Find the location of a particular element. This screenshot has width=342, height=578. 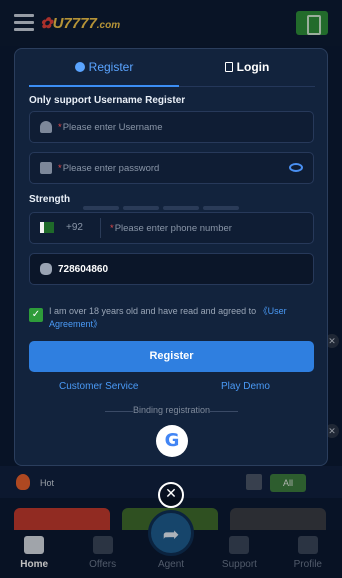

phone-placeholder: *Please enter phone number is located at coordinates (171, 228).